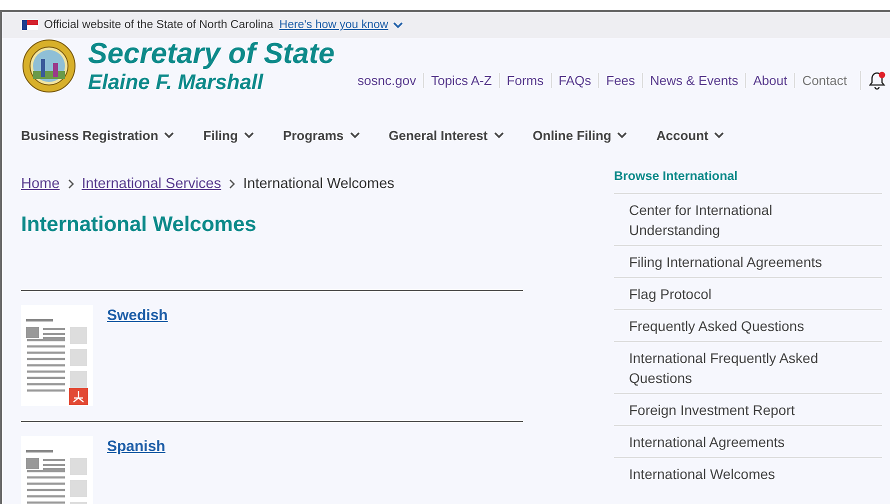  What do you see at coordinates (211, 54) in the screenshot?
I see `site-title: Secretary of State` at bounding box center [211, 54].